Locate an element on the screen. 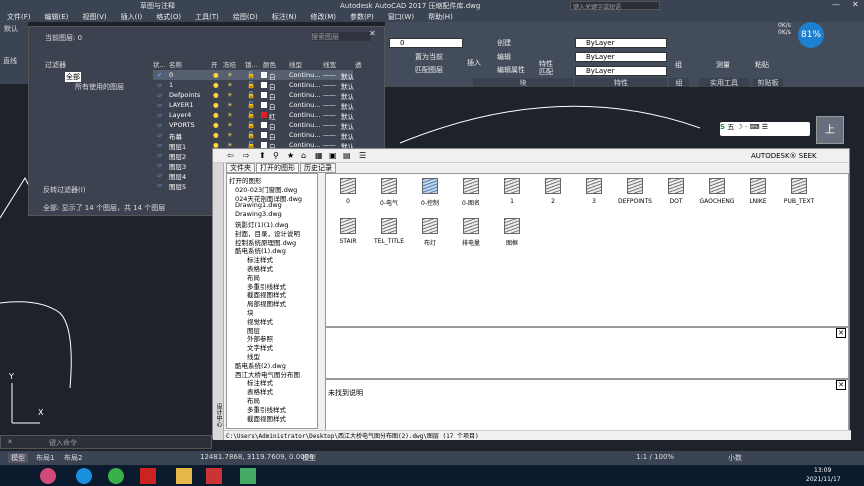 Image resolution: width=864 pixels, height=486 pixels. menu-insert: 插入(I) is located at coordinates (132, 16).